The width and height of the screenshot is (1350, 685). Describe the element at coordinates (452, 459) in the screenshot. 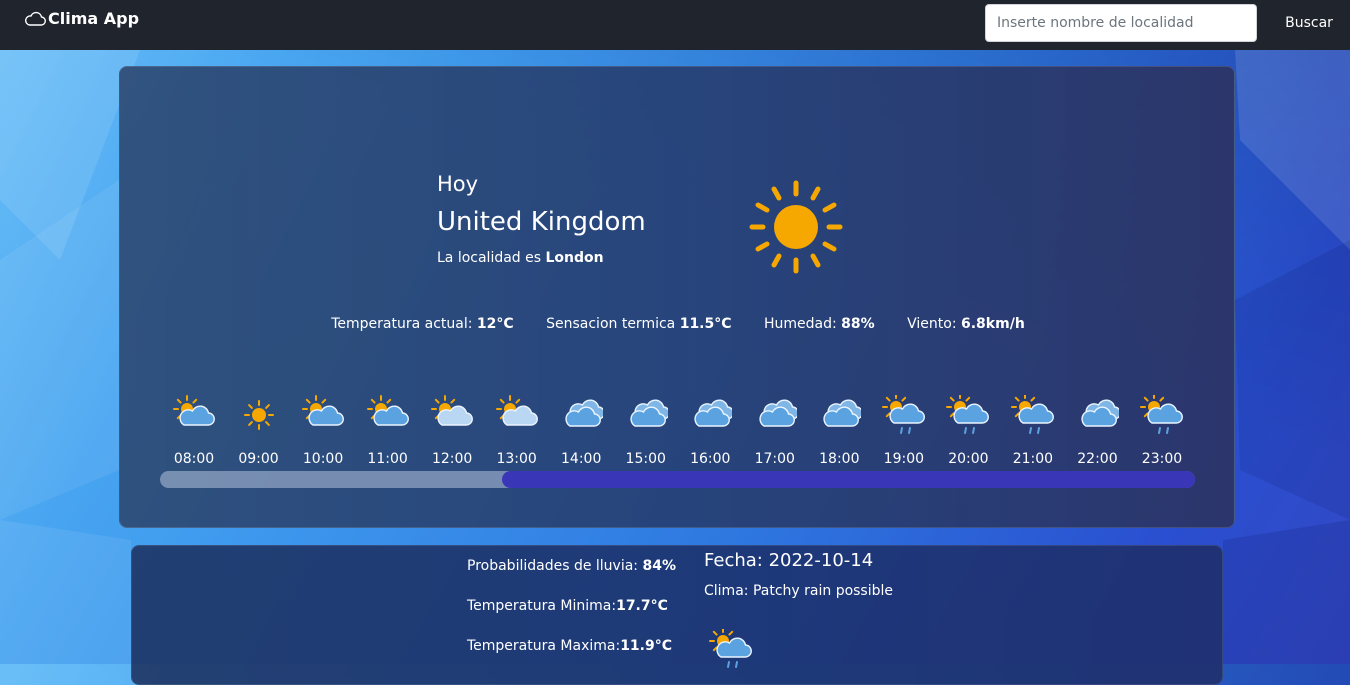

I see `hourly-time: 12:00` at that location.